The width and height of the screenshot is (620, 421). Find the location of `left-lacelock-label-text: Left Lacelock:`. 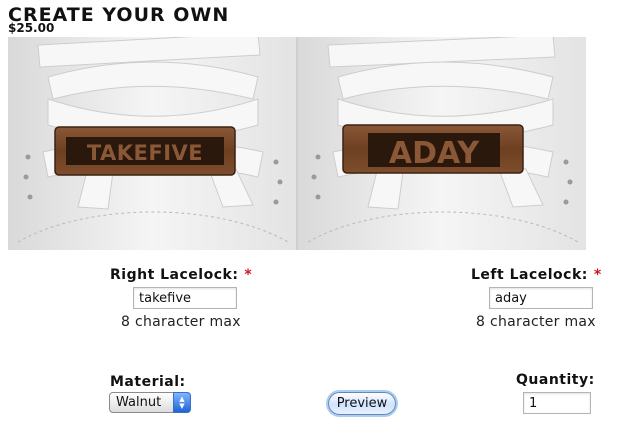

left-lacelock-label-text: Left Lacelock: is located at coordinates (529, 275).